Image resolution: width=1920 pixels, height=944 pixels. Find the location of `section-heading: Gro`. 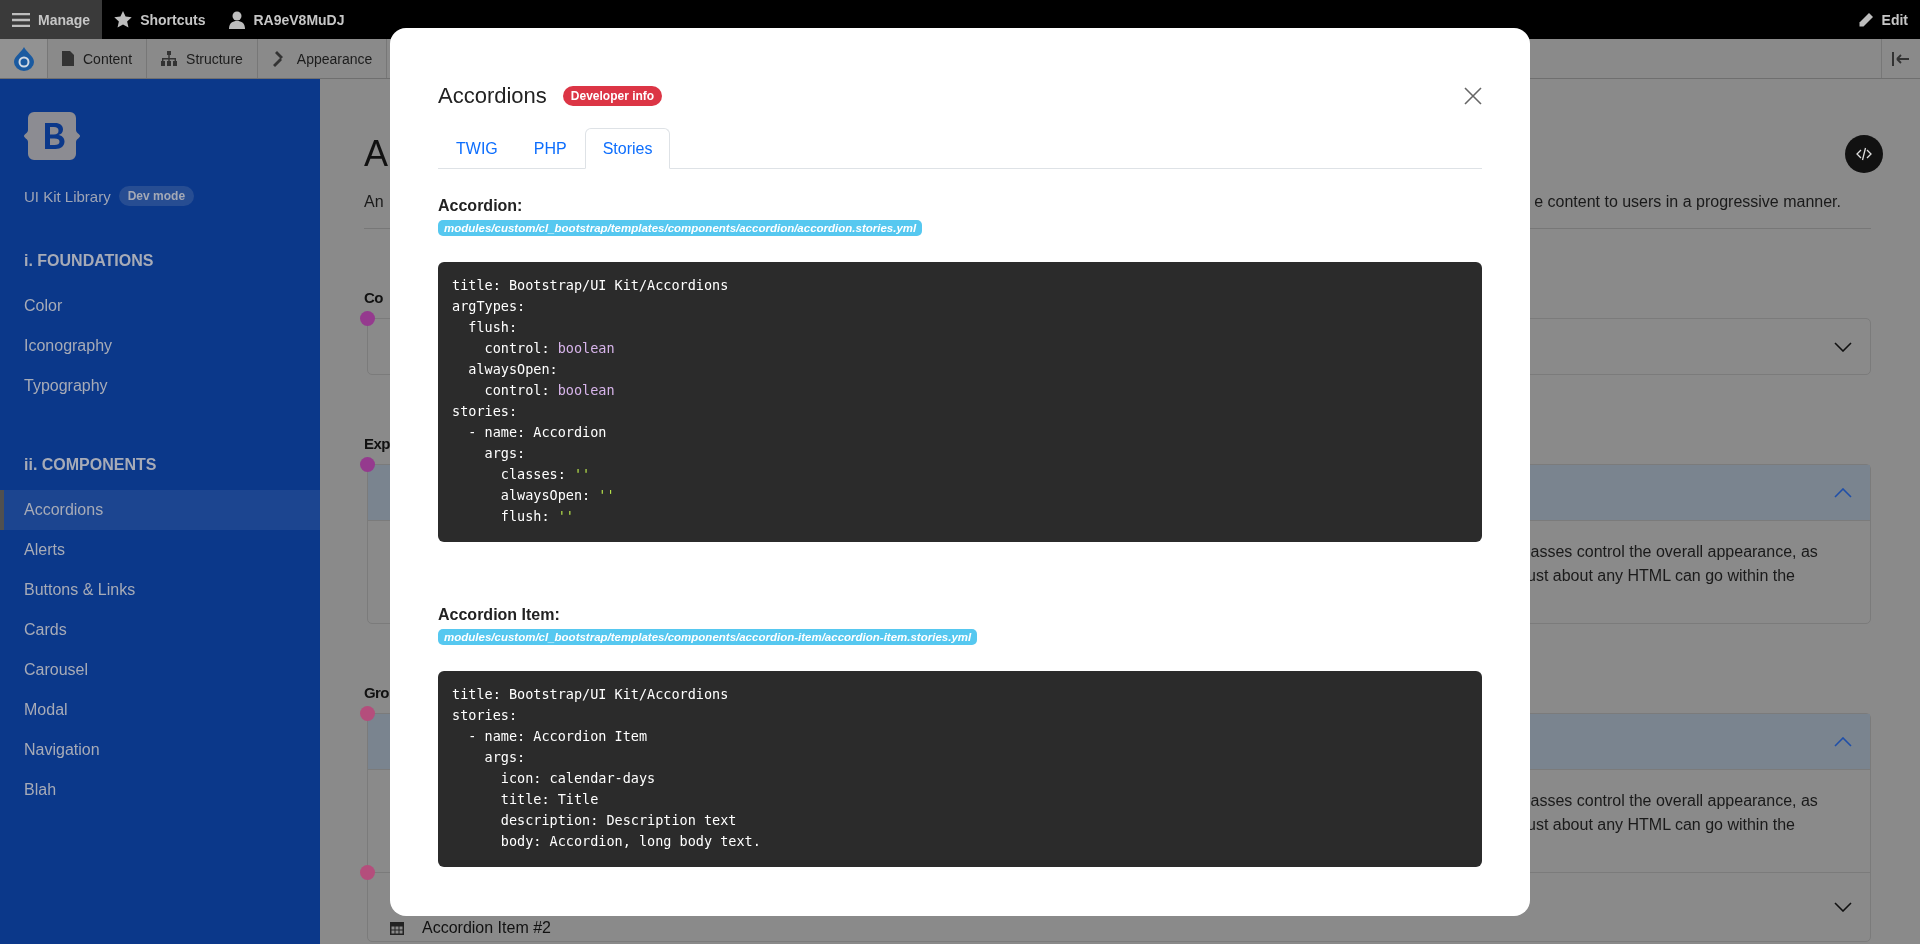

section-heading: Gro is located at coordinates (376, 692).